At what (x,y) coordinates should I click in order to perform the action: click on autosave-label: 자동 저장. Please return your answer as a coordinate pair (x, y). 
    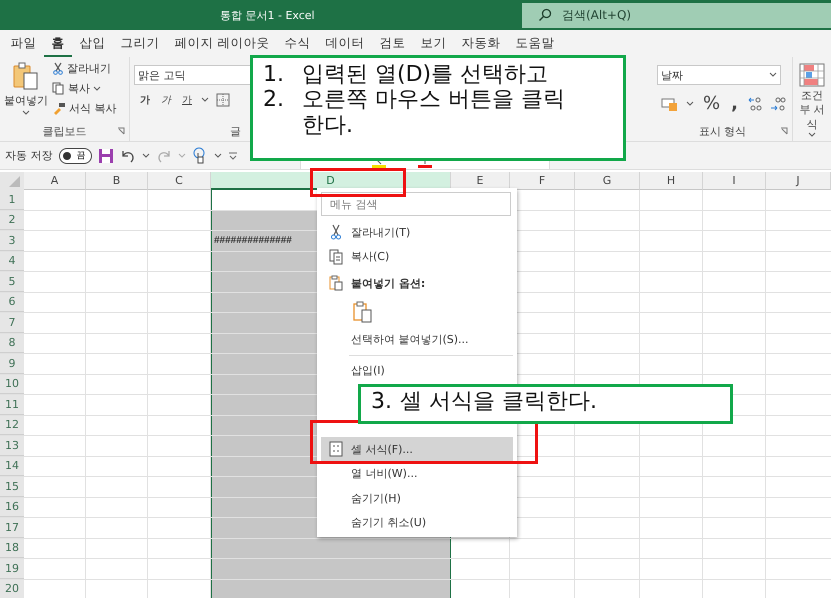
    Looking at the image, I should click on (28, 155).